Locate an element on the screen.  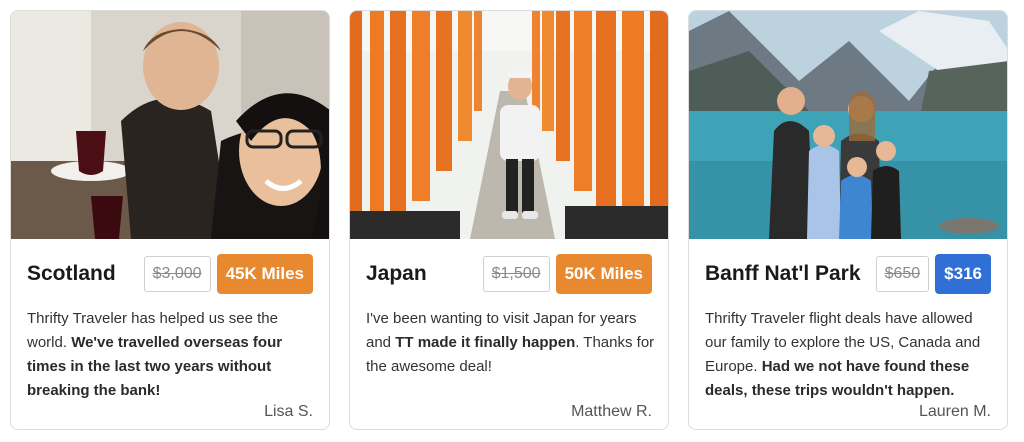
original-price: $1,500 is located at coordinates (516, 274).